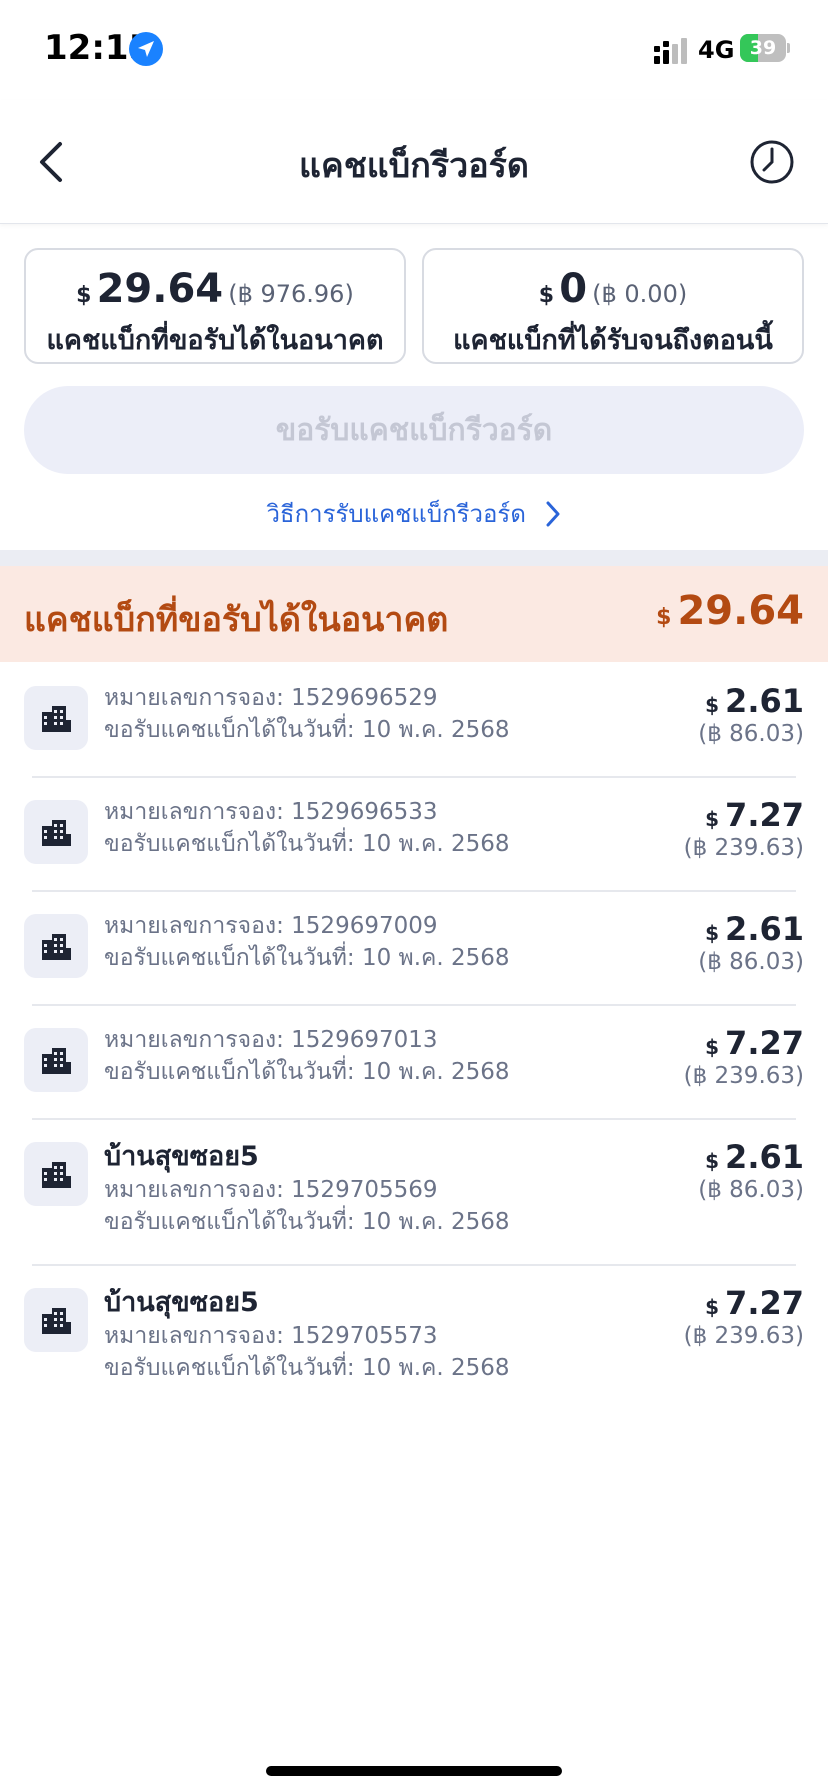 Image resolution: width=828 pixels, height=1792 pixels. Describe the element at coordinates (291, 294) in the screenshot. I see `future-amount-thb: (฿ 976.96)` at that location.